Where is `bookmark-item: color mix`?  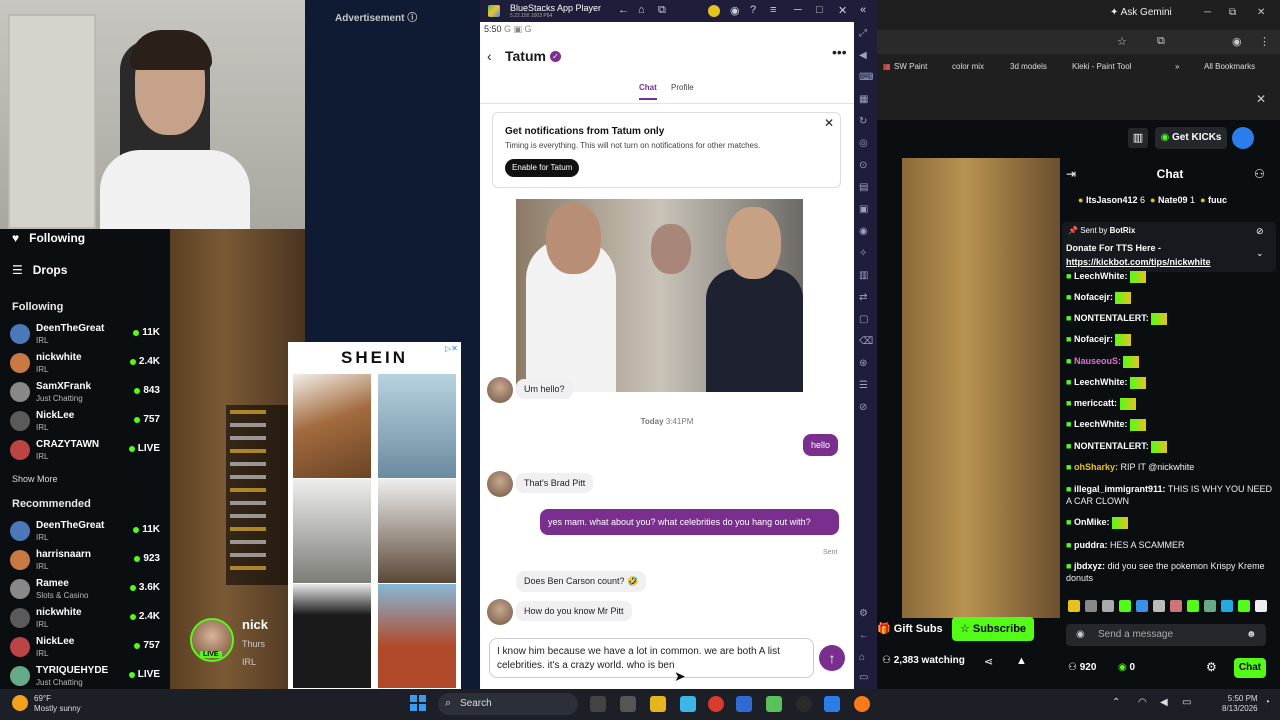 bookmark-item: color mix is located at coordinates (968, 66).